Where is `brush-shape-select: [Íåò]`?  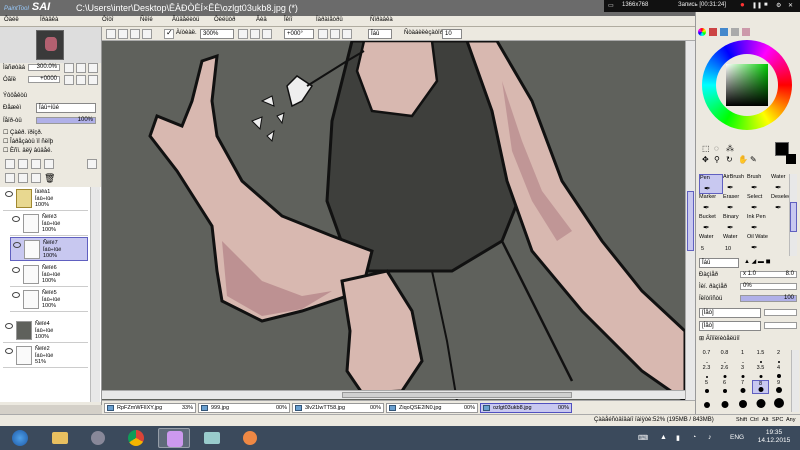
brush-shape-select: [Íåò] is located at coordinates (730, 313).